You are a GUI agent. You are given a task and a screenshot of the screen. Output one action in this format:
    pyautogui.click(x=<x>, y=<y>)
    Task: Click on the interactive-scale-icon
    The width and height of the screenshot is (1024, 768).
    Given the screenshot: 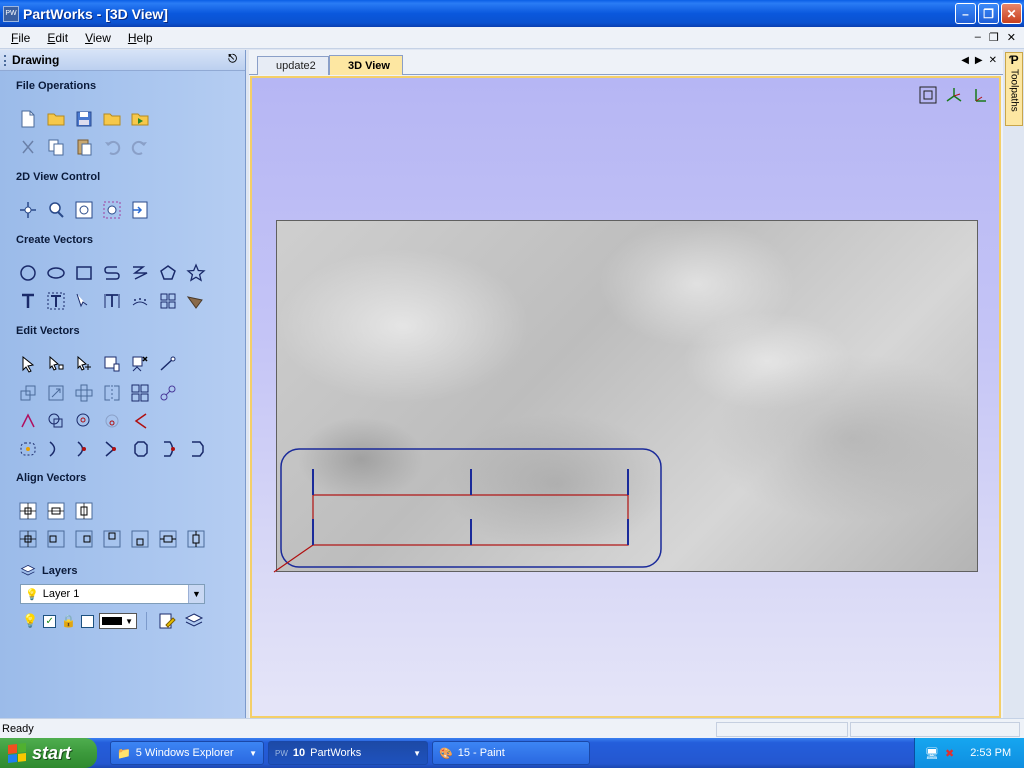 What is the action you would take?
    pyautogui.click(x=112, y=364)
    